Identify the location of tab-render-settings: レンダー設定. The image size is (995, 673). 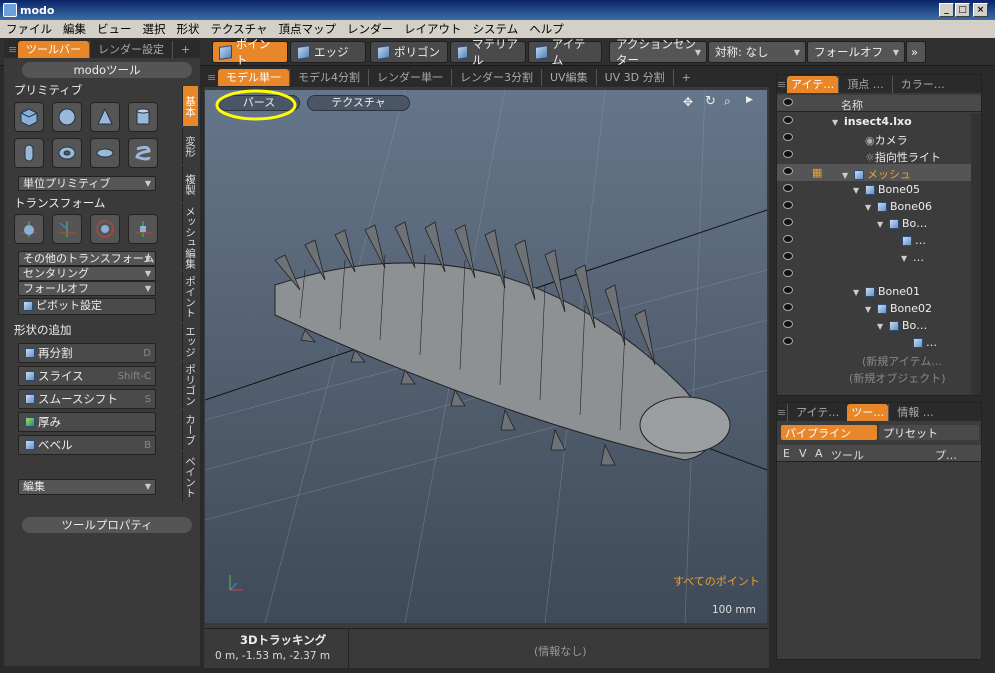
(130, 49).